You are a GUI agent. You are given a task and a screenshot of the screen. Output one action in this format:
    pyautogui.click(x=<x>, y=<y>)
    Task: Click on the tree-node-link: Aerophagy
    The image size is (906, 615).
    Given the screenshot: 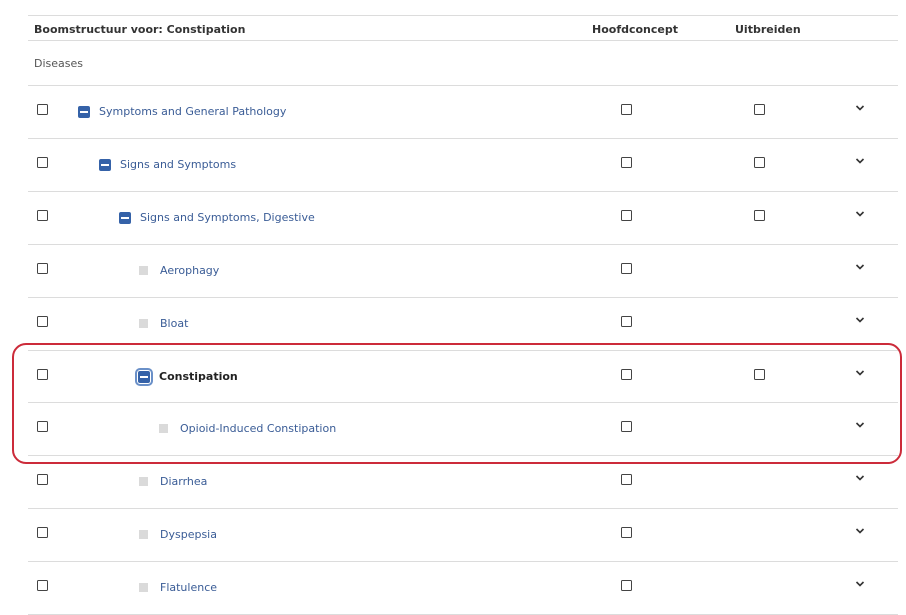 What is the action you would take?
    pyautogui.click(x=189, y=270)
    